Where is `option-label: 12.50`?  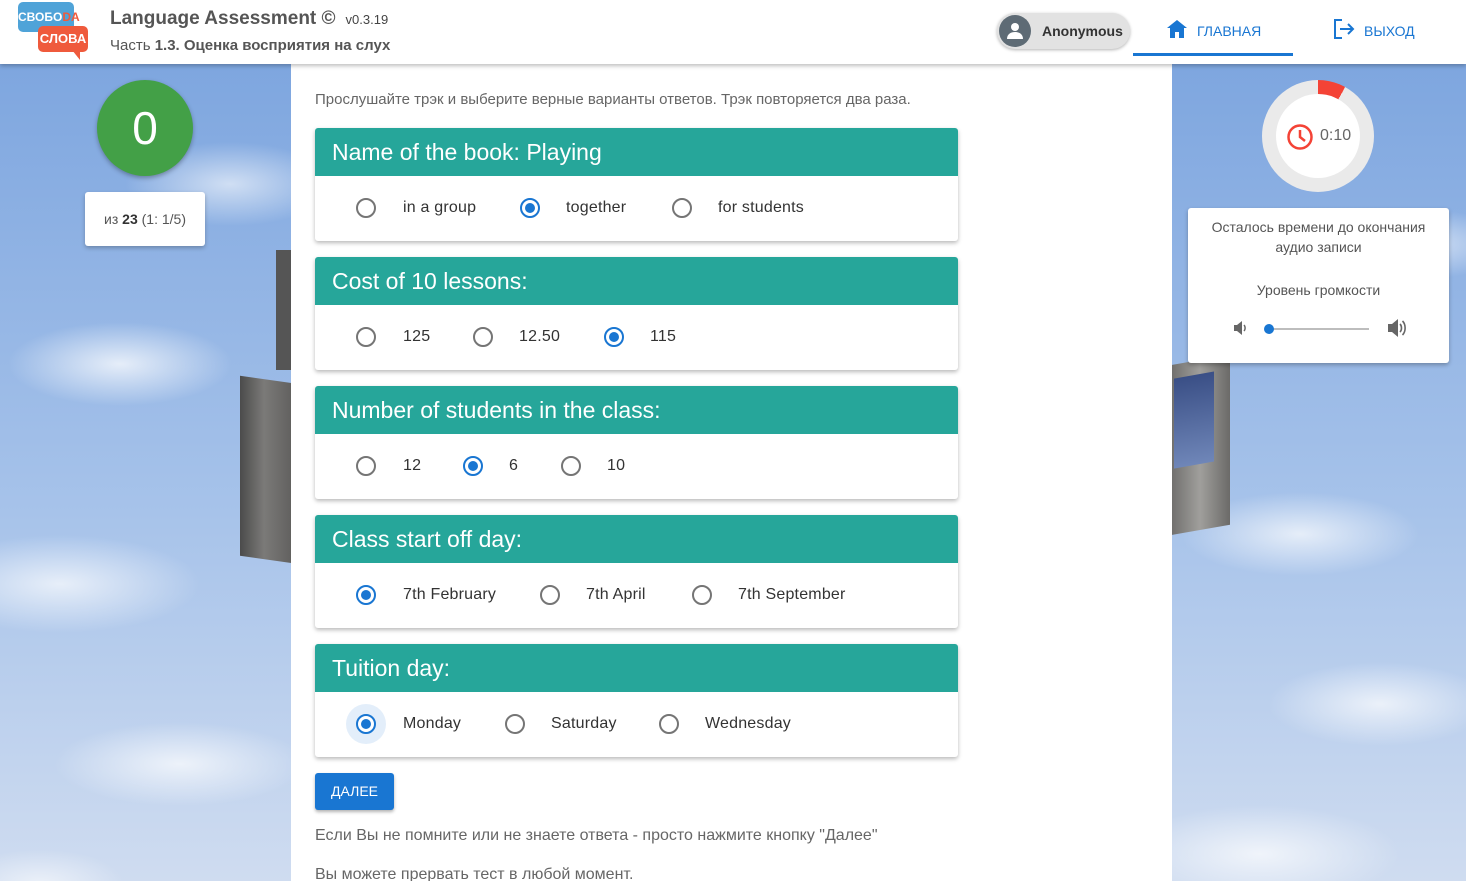
option-label: 12.50 is located at coordinates (540, 336).